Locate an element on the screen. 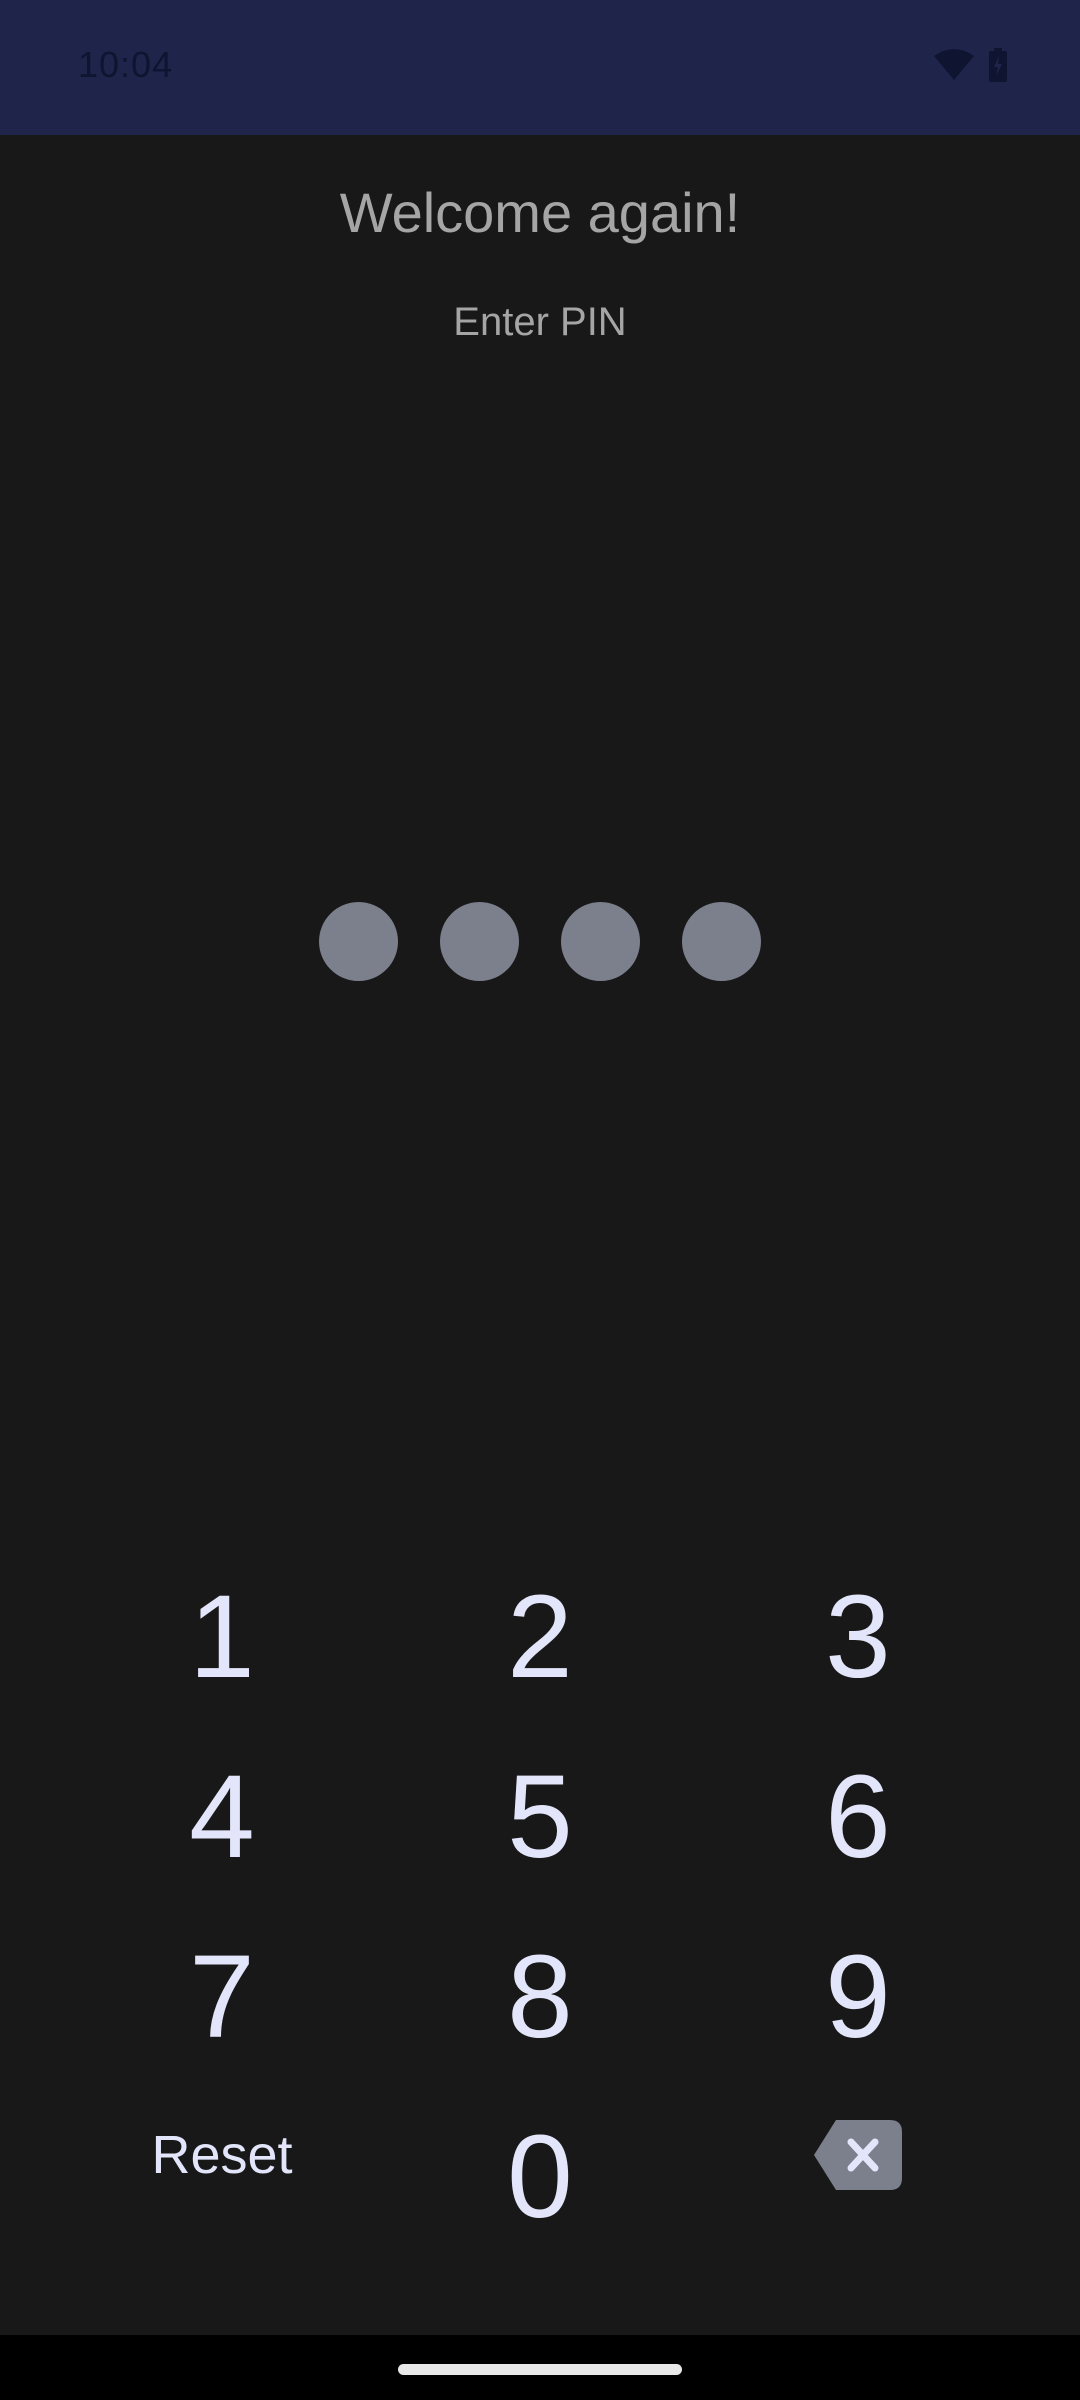  enter-pin-label: Enter PIN is located at coordinates (540, 322).